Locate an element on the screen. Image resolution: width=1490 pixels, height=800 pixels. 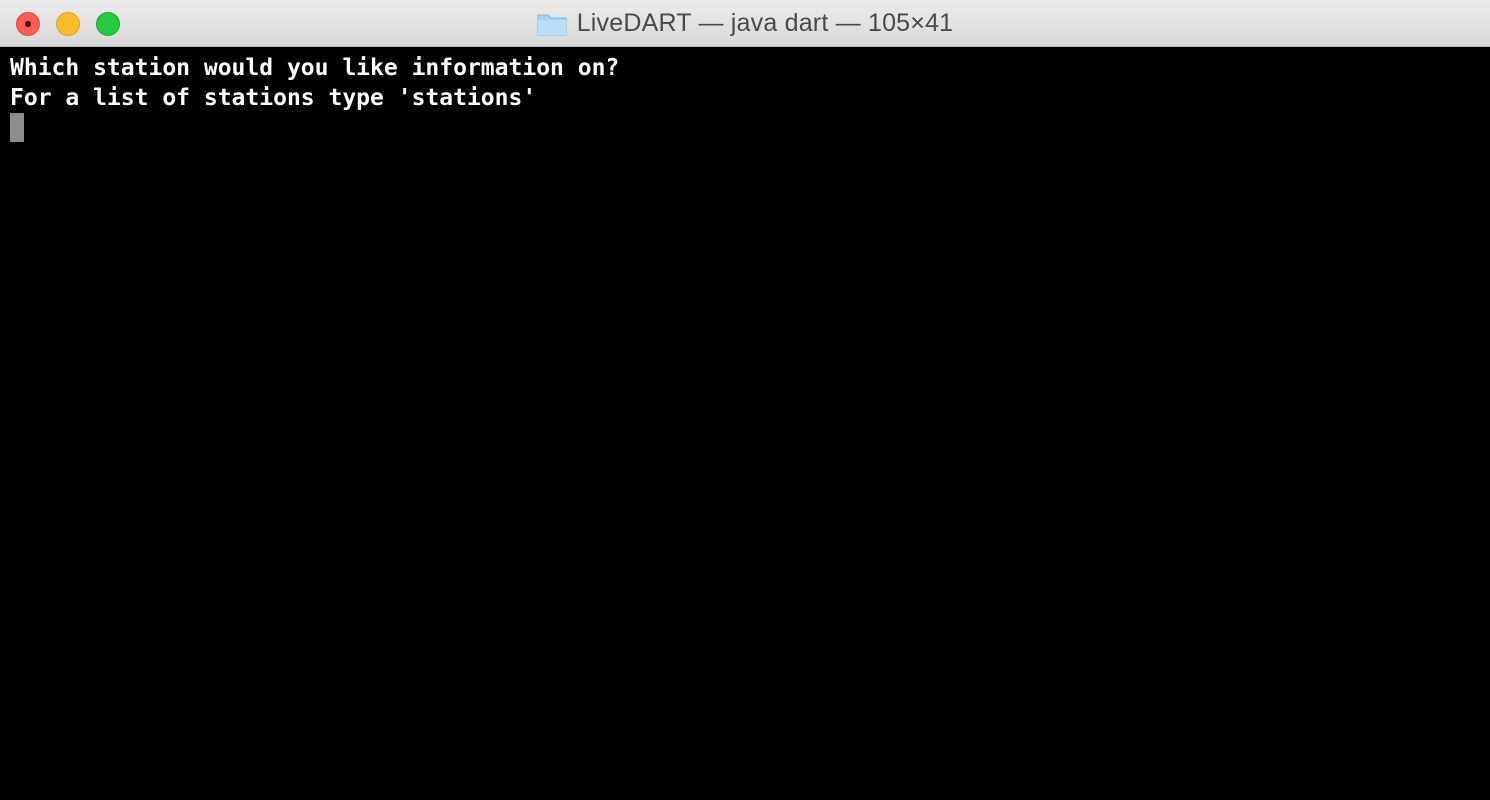
terminal-line: For a list of stations type 'stations' is located at coordinates (273, 98).